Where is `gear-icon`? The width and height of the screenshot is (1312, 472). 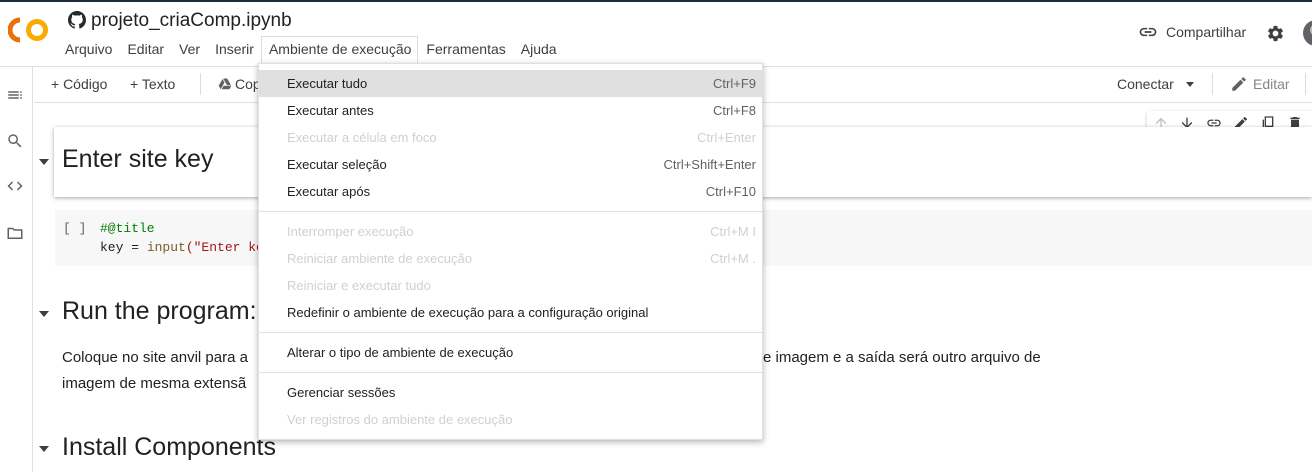 gear-icon is located at coordinates (1275, 33).